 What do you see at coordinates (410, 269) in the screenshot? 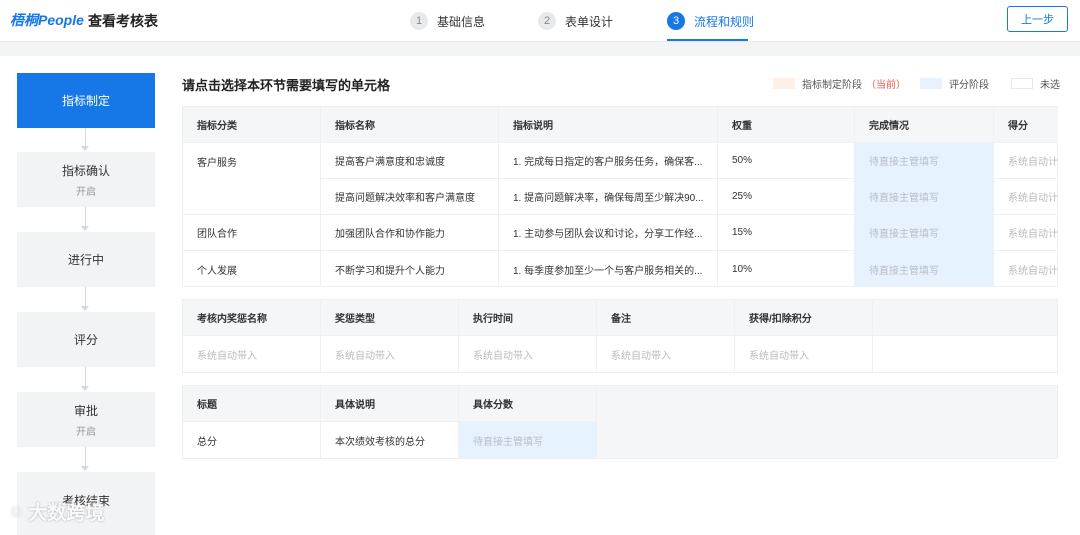
I see `cell-name: 不断学习和提升个人能力` at bounding box center [410, 269].